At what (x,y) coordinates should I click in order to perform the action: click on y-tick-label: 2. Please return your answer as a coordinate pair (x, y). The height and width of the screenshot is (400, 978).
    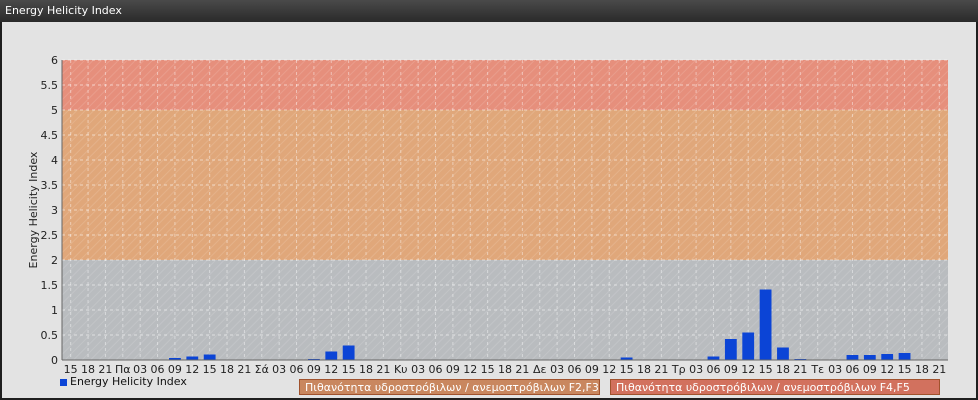
    Looking at the image, I should click on (54, 260).